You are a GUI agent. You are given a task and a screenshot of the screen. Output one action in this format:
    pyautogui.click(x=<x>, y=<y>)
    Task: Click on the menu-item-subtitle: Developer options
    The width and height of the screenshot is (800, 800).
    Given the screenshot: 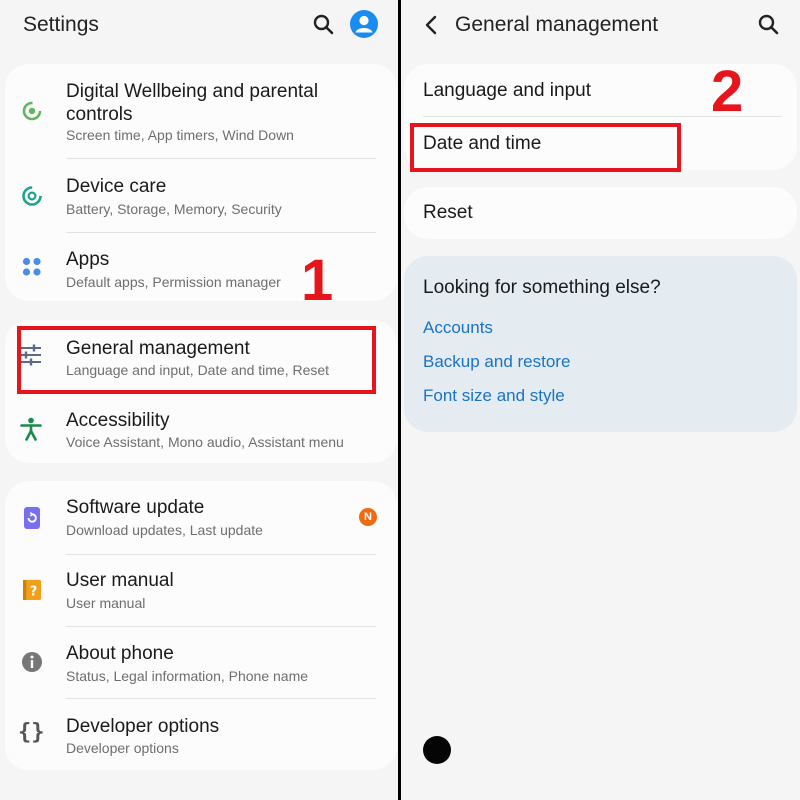 What is the action you would take?
    pyautogui.click(x=122, y=748)
    